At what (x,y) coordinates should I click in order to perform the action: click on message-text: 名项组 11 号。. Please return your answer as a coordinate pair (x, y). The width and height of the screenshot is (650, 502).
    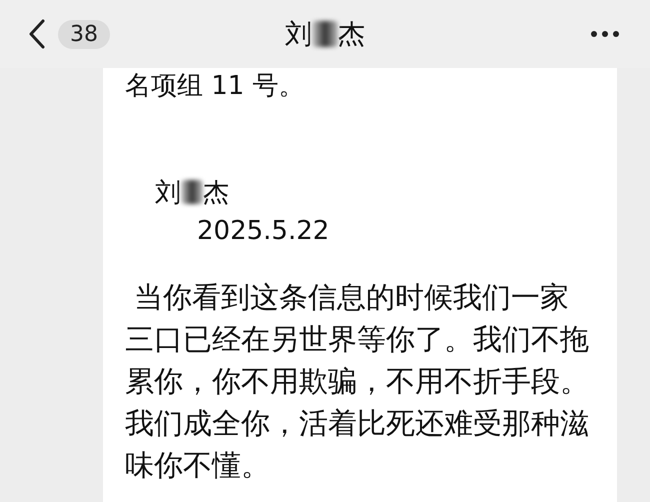
    Looking at the image, I should click on (215, 86).